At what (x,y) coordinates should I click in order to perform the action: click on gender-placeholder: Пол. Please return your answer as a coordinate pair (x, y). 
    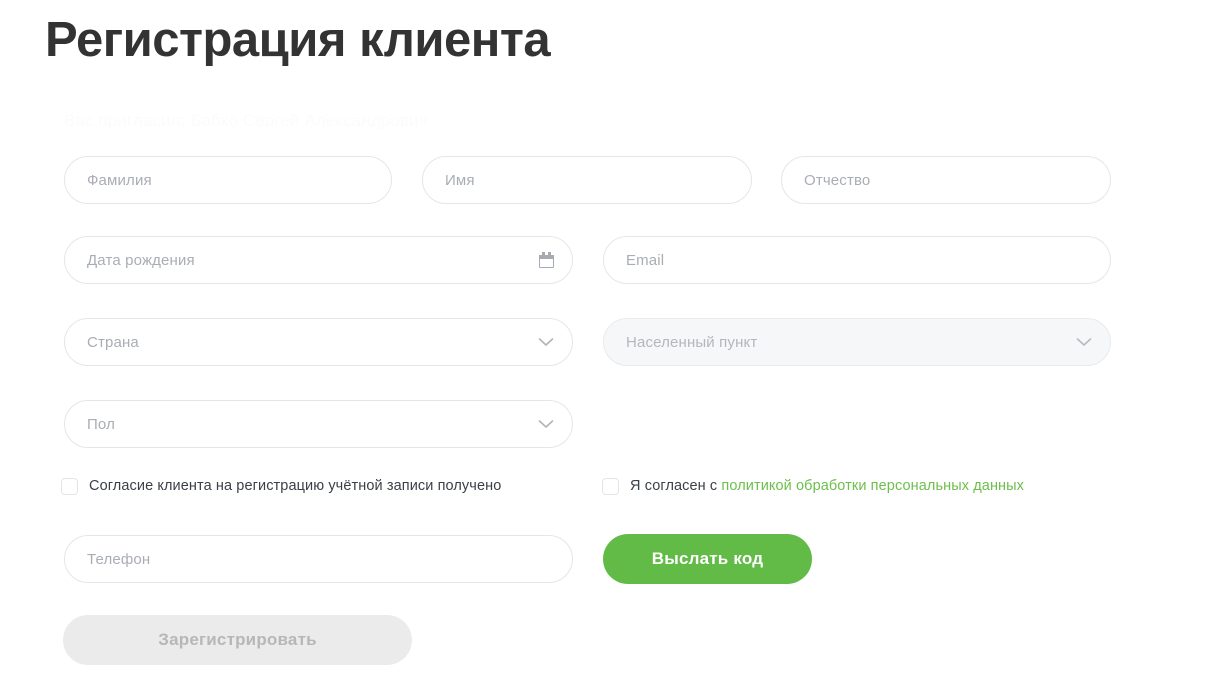
    Looking at the image, I should click on (101, 424).